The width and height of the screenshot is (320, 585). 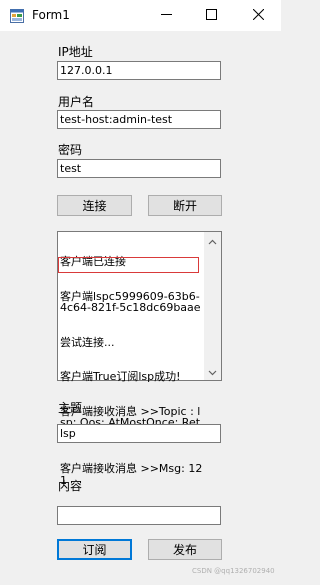 What do you see at coordinates (75, 52) in the screenshot?
I see `ip-label: IP地址` at bounding box center [75, 52].